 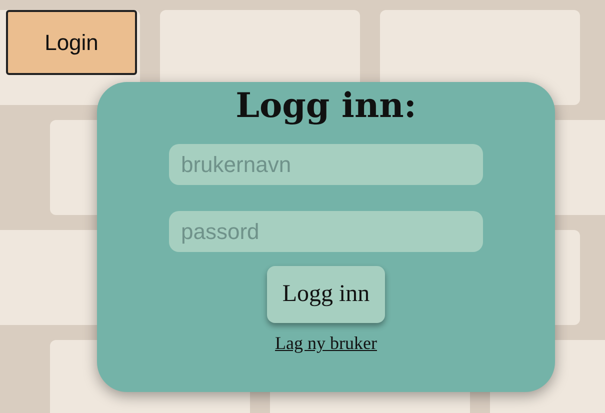 I want to click on register-link: Lag ny bruker, so click(x=326, y=343).